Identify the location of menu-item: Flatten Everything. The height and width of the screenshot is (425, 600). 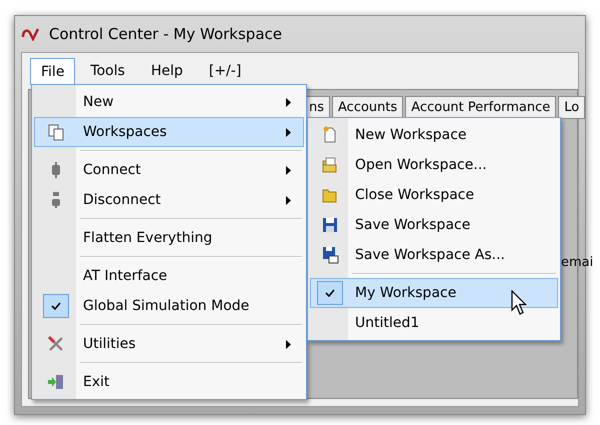
(169, 238).